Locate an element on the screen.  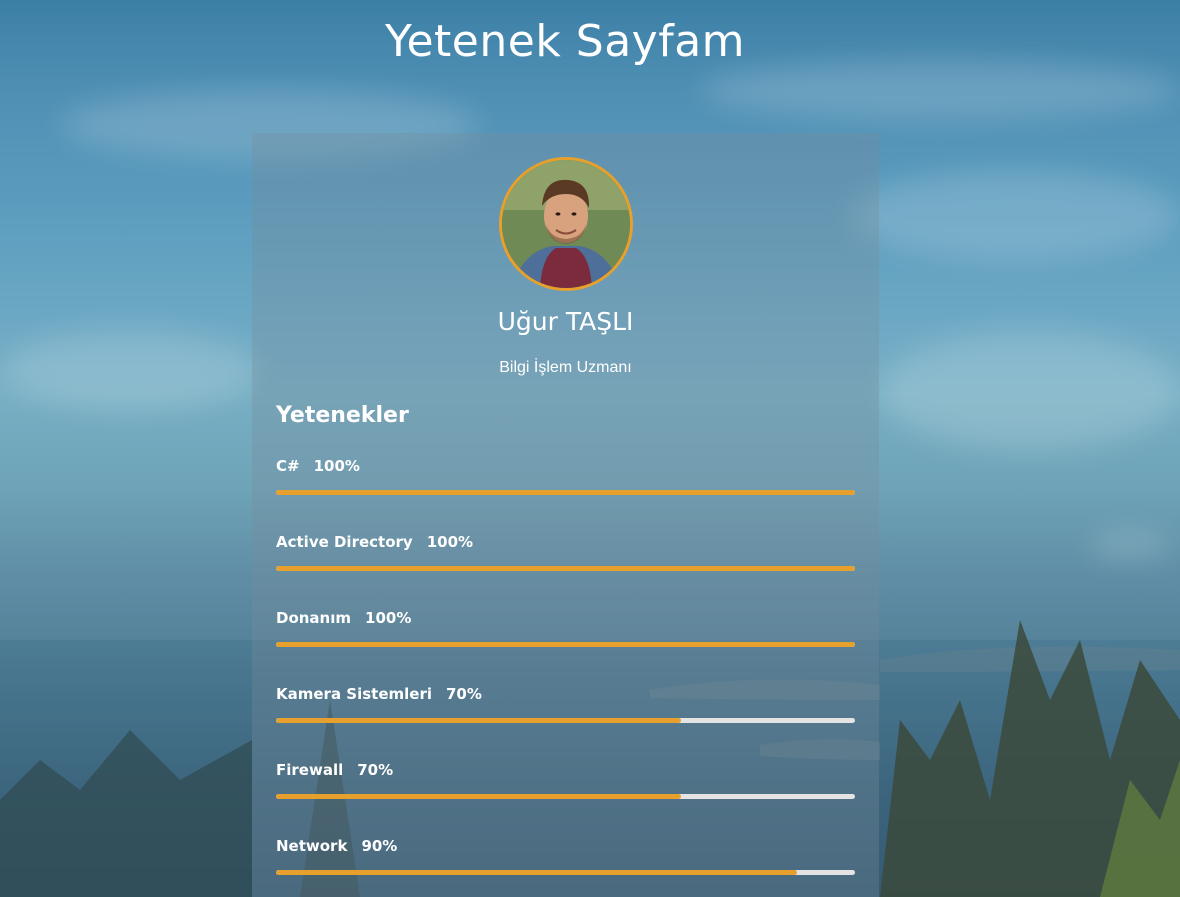
skill-label: Network is located at coordinates (312, 846).